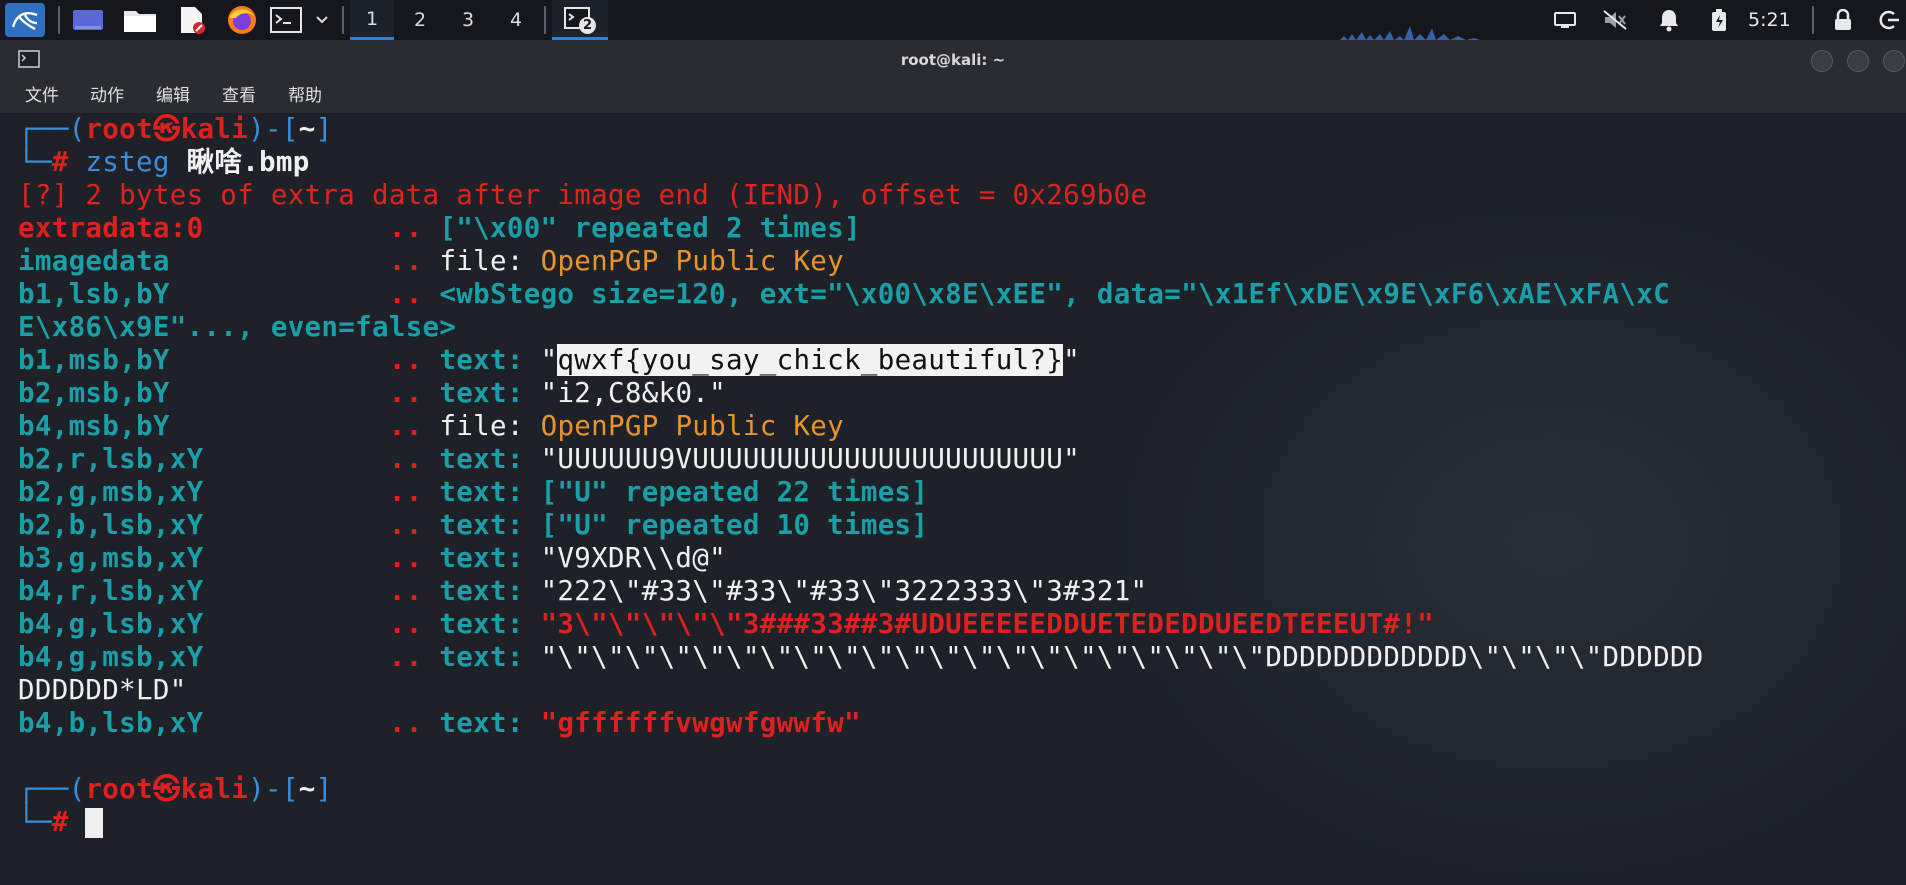 The height and width of the screenshot is (885, 1906). What do you see at coordinates (242, 20) in the screenshot?
I see `firefox-icon` at bounding box center [242, 20].